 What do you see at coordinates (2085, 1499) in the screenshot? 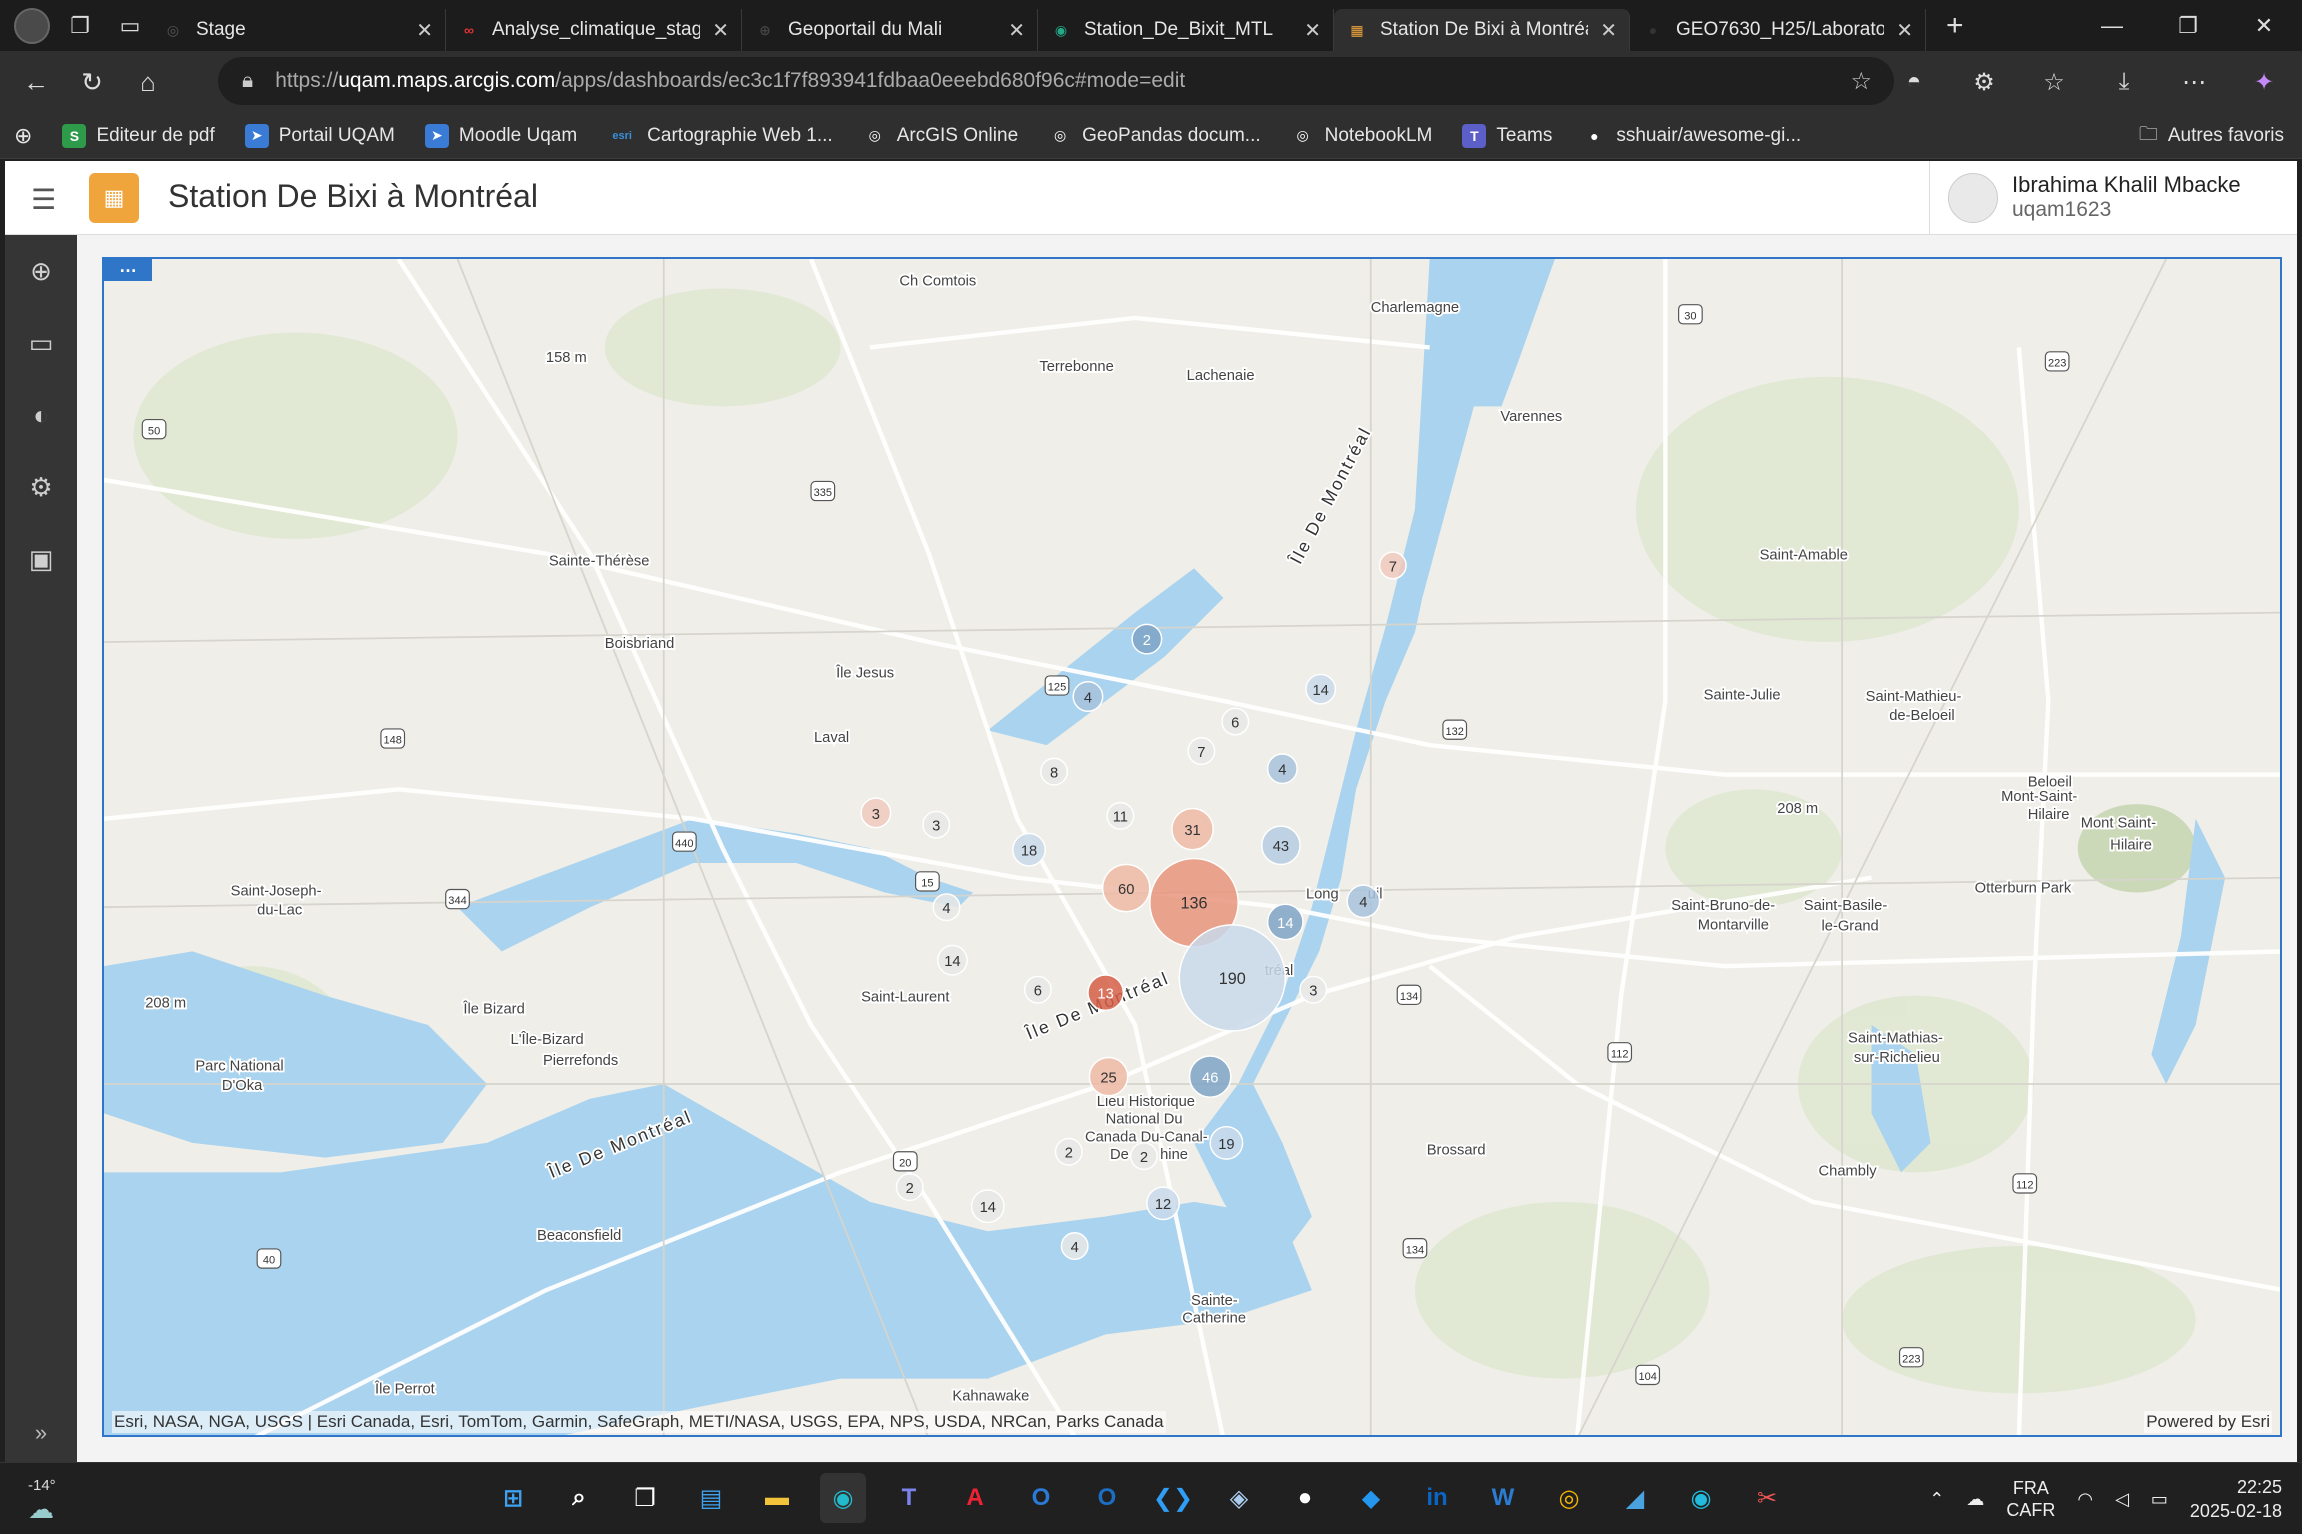
I see `wifi-icon: ◠` at bounding box center [2085, 1499].